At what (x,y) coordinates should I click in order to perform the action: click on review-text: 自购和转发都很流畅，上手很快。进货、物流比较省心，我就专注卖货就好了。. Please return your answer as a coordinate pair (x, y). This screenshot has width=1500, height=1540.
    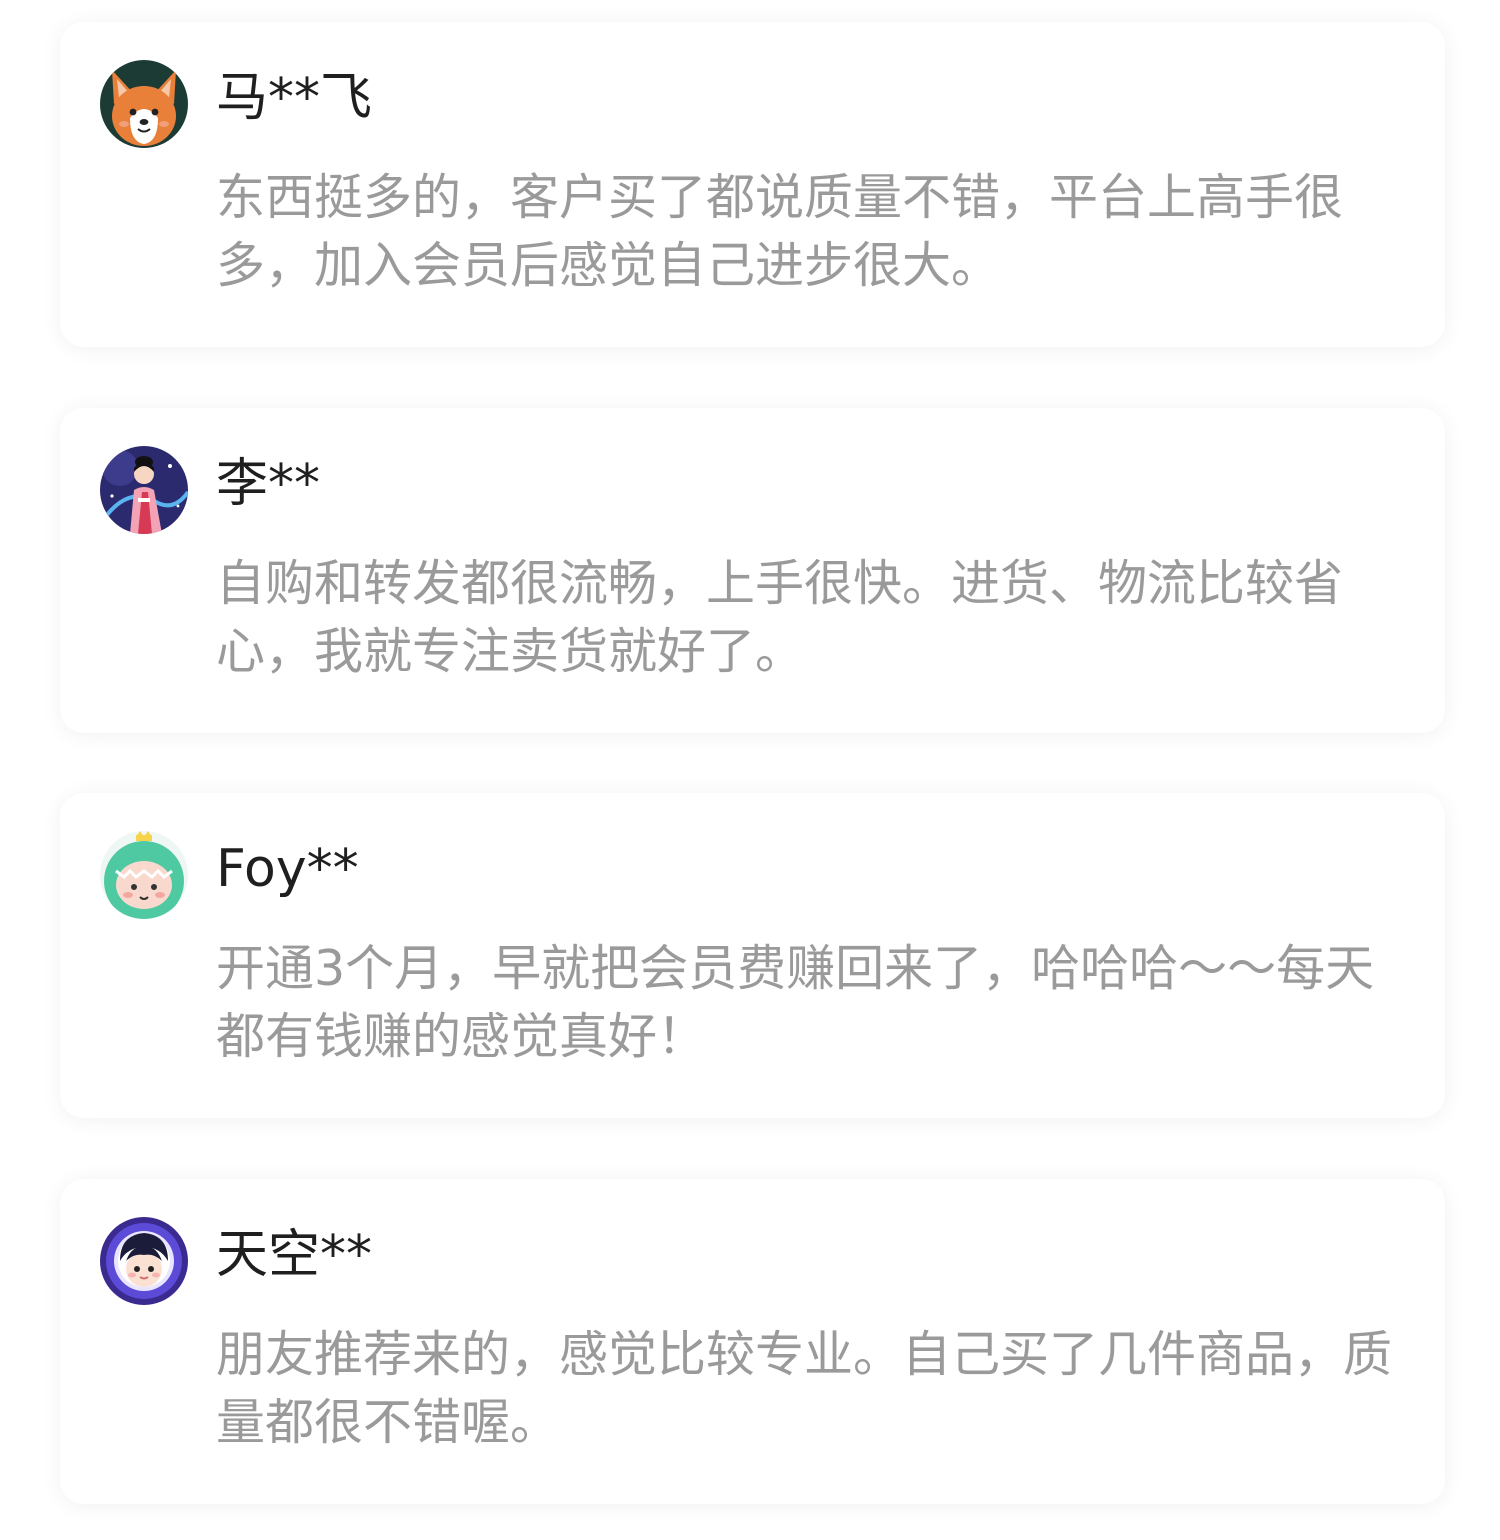
    Looking at the image, I should click on (780, 617).